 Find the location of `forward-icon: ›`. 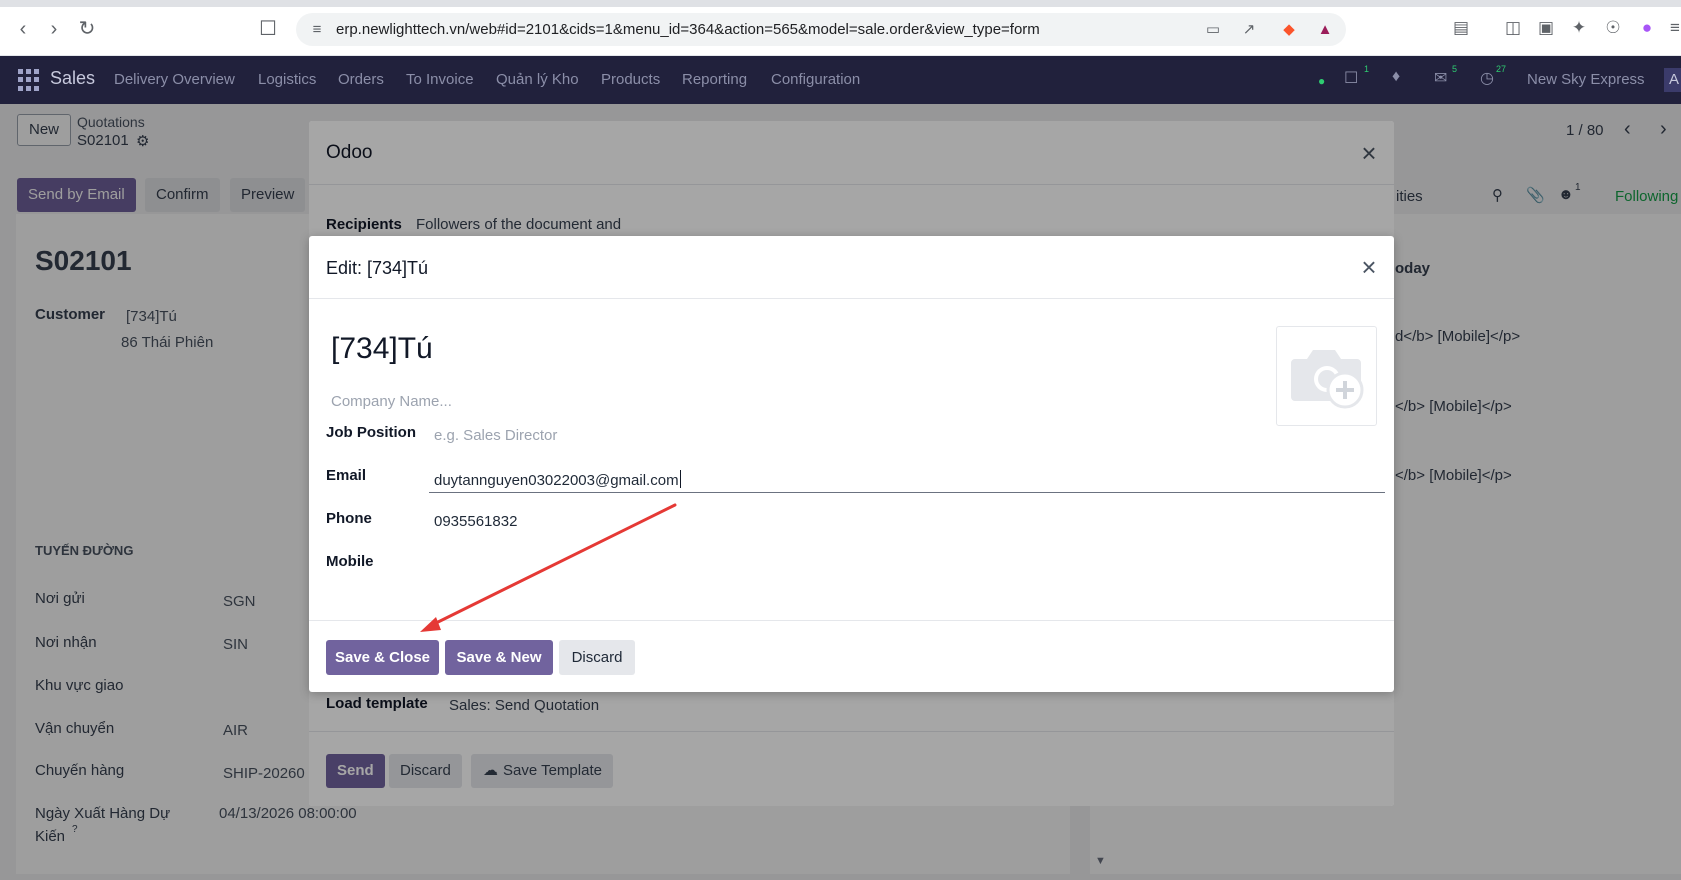

forward-icon: › is located at coordinates (54, 29).